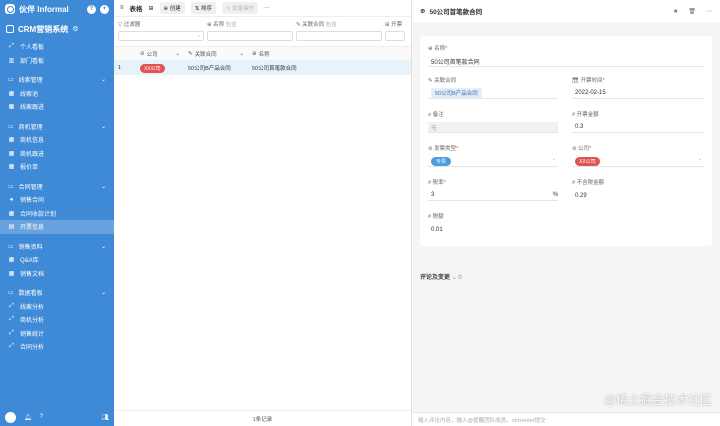 Image resolution: width=720 pixels, height=426 pixels. What do you see at coordinates (11, 227) in the screenshot?
I see `doc-icon: ▤` at bounding box center [11, 227].